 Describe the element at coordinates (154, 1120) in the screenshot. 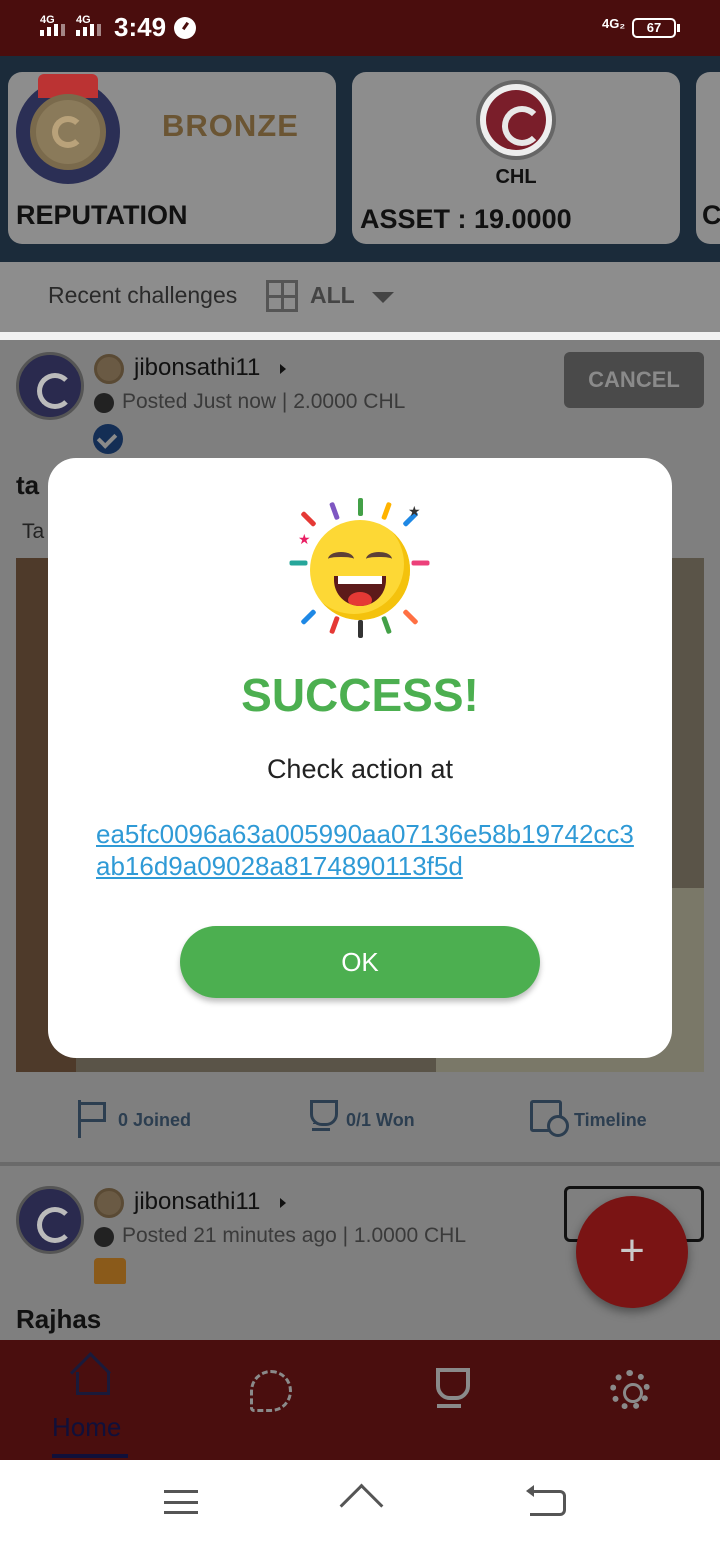

I see `joined-count: 0 Joined` at that location.